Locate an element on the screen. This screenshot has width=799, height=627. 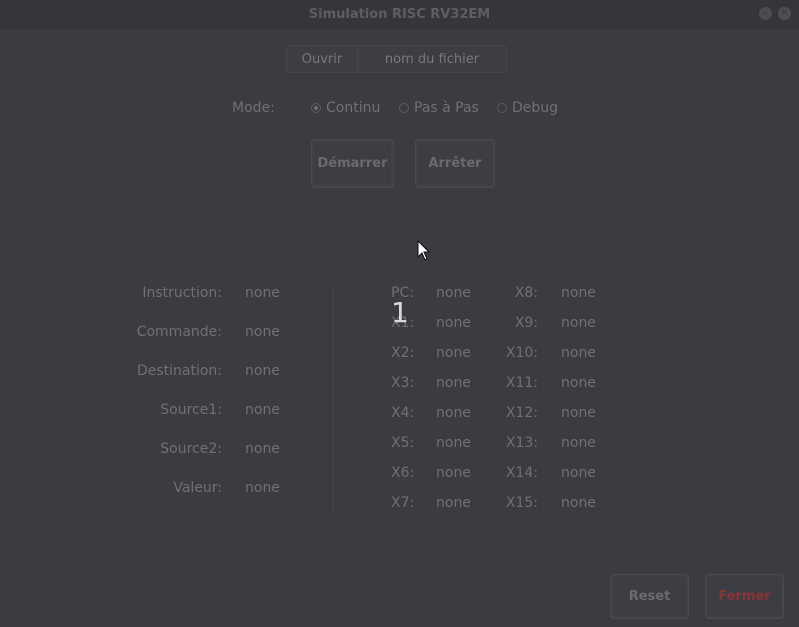
info-label: Source1: is located at coordinates (191, 410).